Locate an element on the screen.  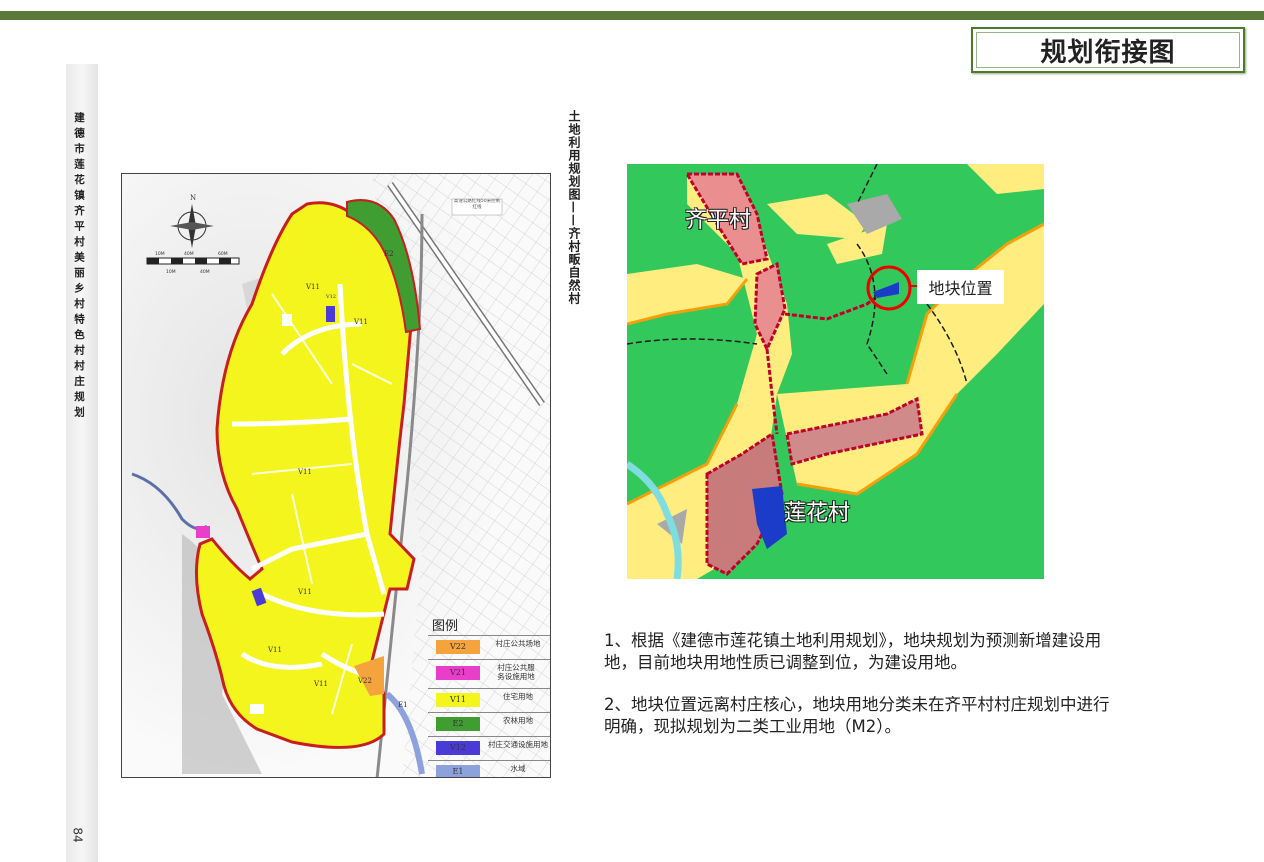
legend-row: E1 水域 is located at coordinates (489, 768).